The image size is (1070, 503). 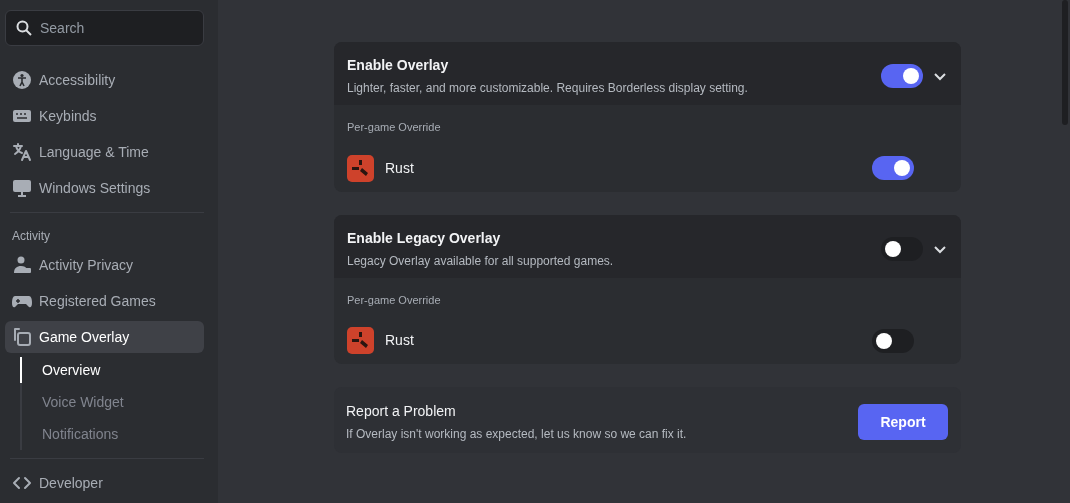 I want to click on sidebar-item: Language & Time, so click(x=104, y=152).